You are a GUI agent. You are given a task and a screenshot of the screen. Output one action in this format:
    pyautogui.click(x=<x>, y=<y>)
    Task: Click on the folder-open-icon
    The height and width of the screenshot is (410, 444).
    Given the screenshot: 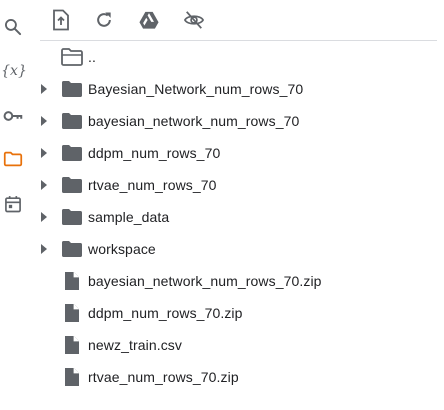 What is the action you would take?
    pyautogui.click(x=72, y=57)
    